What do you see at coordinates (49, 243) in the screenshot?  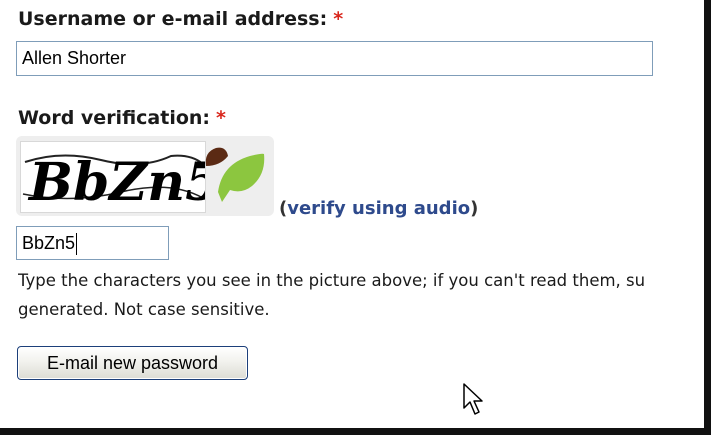 I see `captcha-input-value: BbZn5` at bounding box center [49, 243].